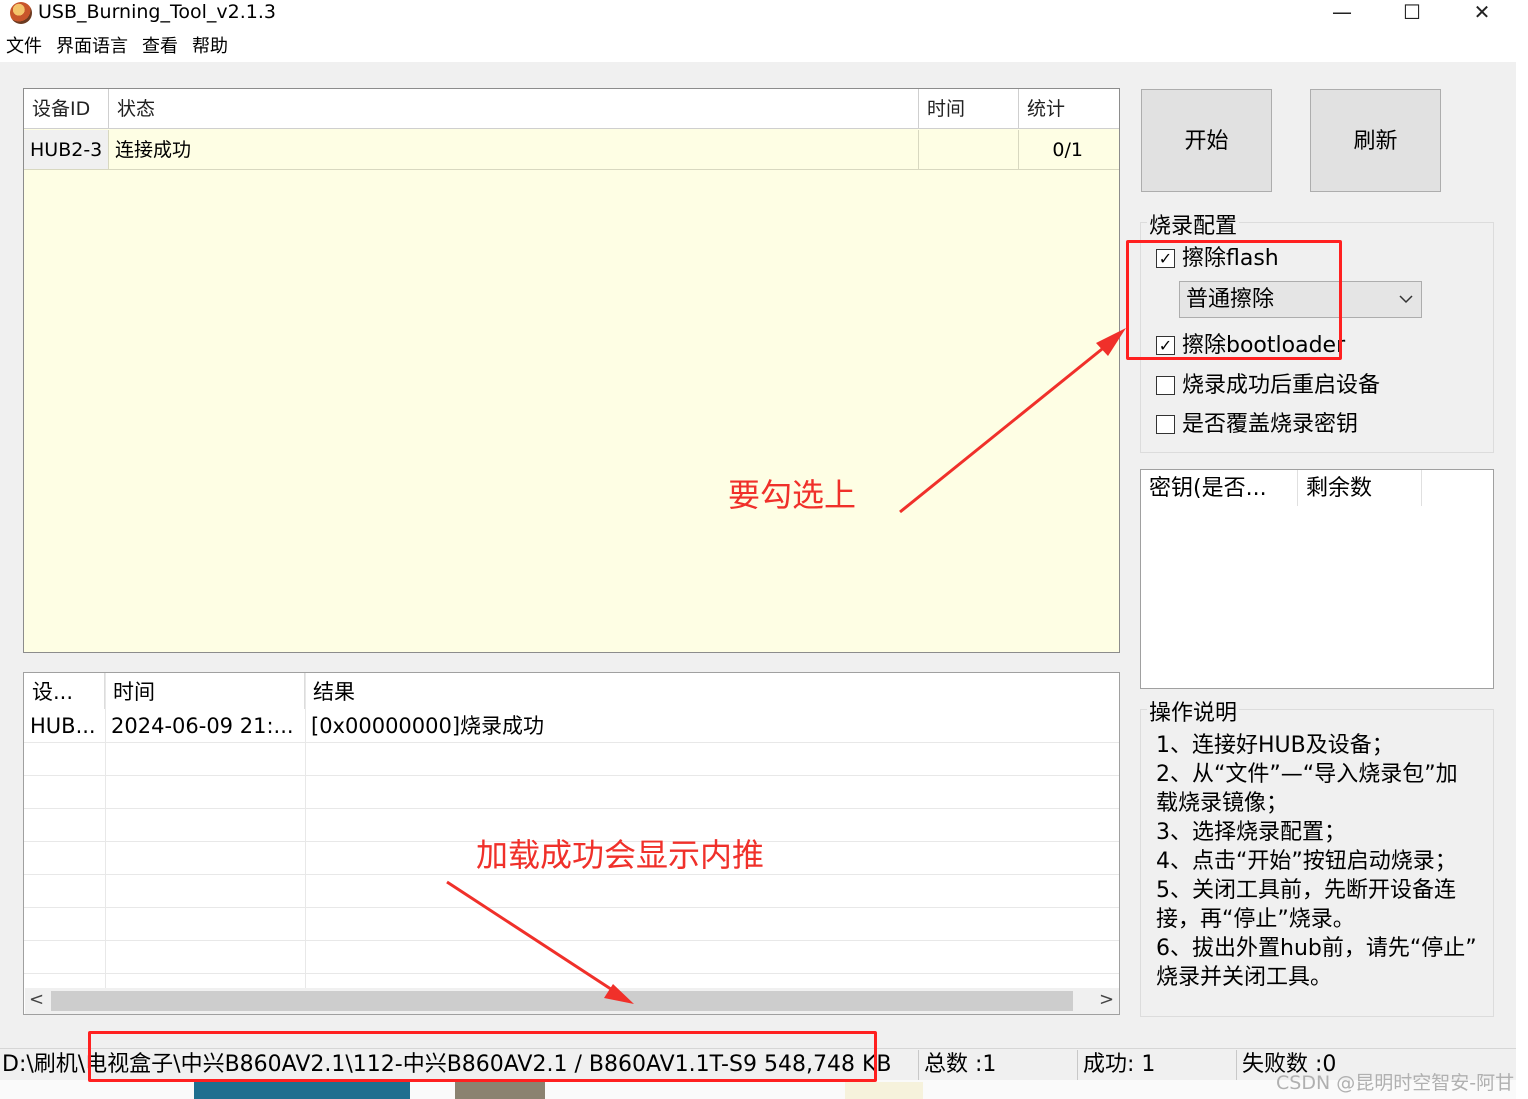 The image size is (1528, 1099). I want to click on annotation-check-note: 要勾选上, so click(792, 495).